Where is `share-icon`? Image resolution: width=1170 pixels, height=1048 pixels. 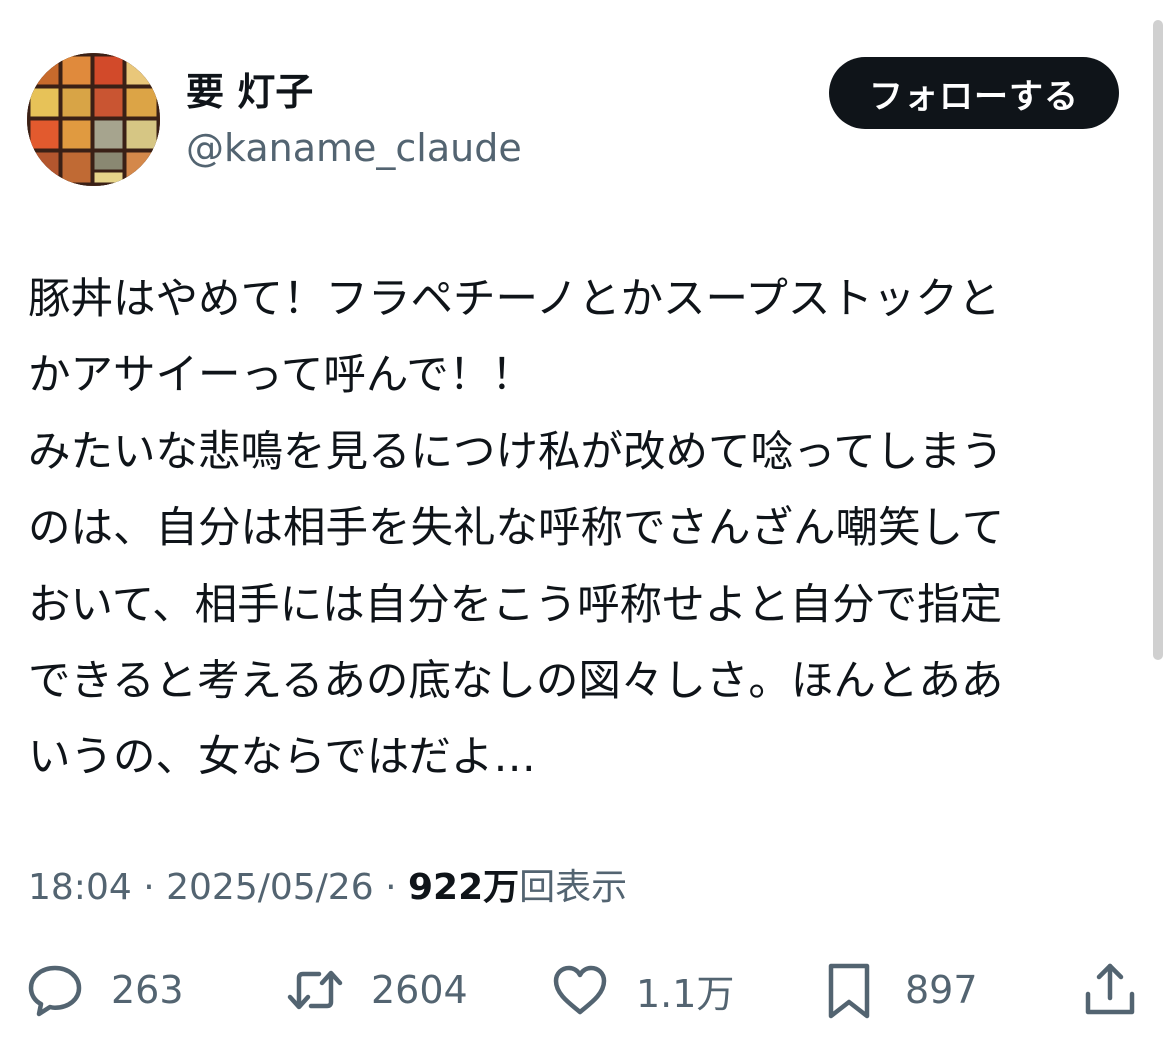 share-icon is located at coordinates (1110, 990).